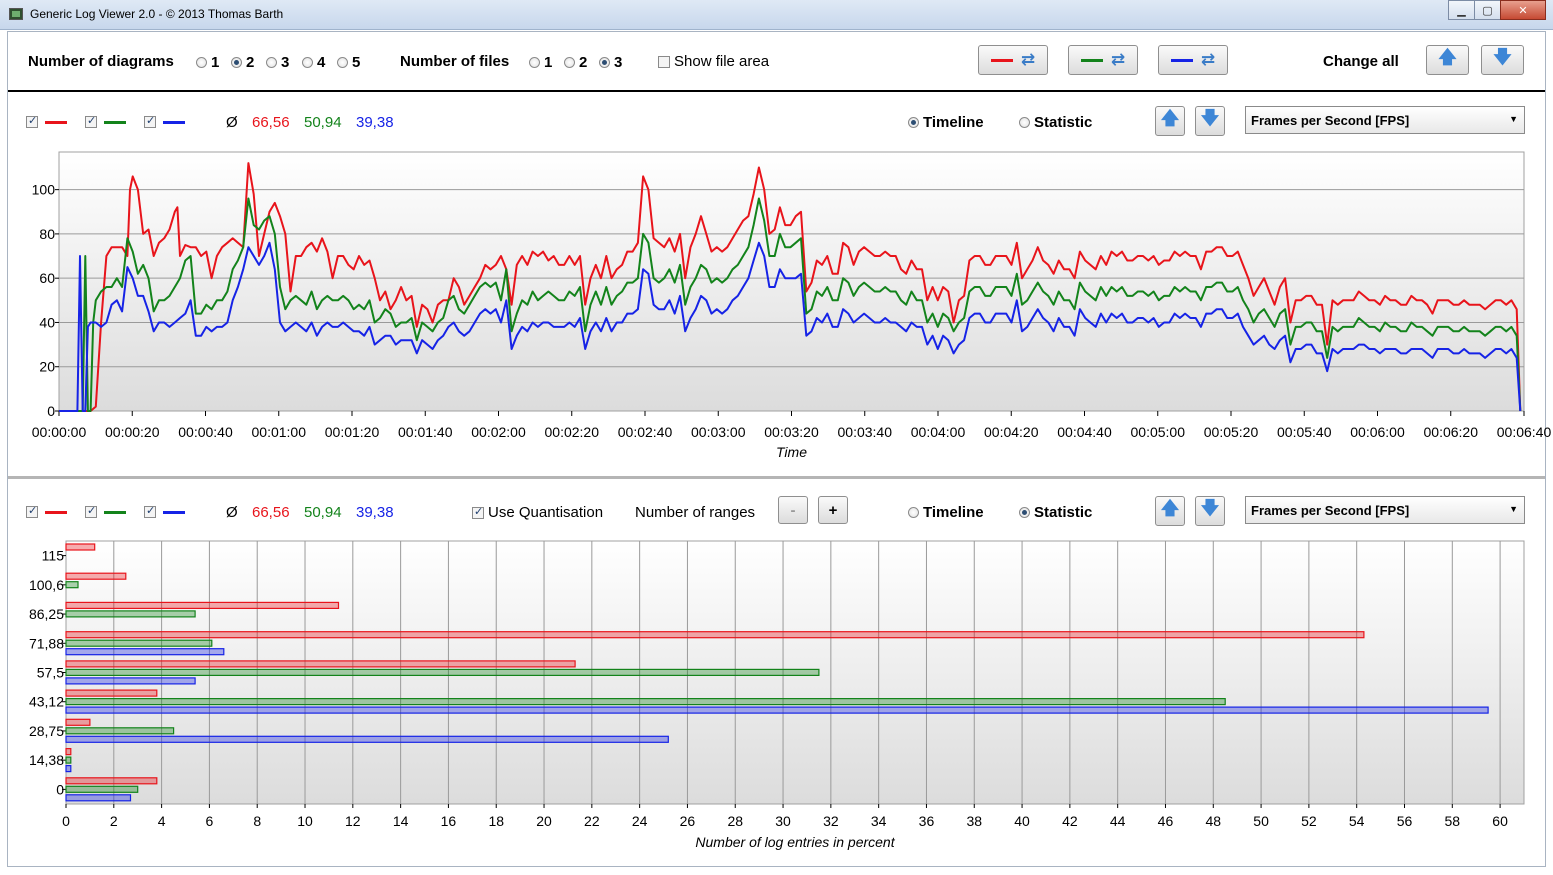 The height and width of the screenshot is (875, 1553). What do you see at coordinates (114, 821) in the screenshot?
I see `chart2-x-tick-label: 2` at bounding box center [114, 821].